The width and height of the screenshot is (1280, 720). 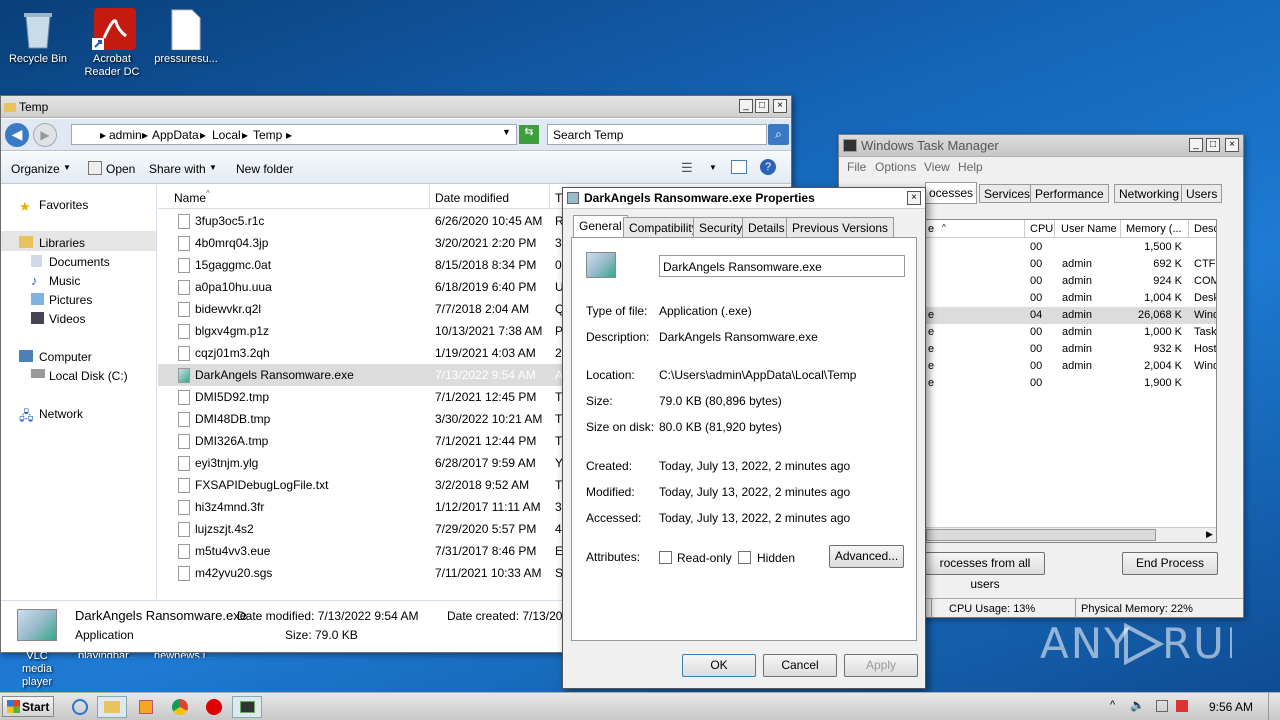 What do you see at coordinates (264, 169) in the screenshot?
I see `new-folder-button: New folder` at bounding box center [264, 169].